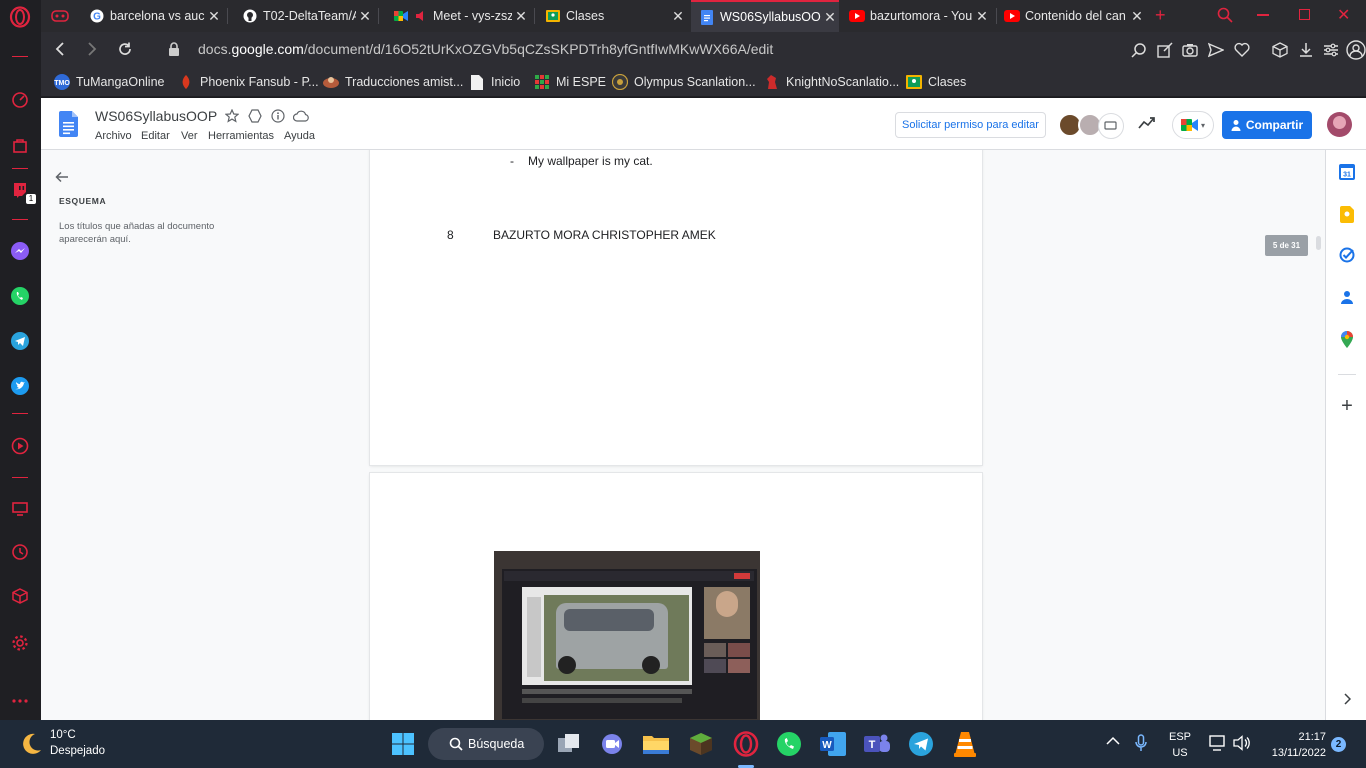  Describe the element at coordinates (1356, 50) in the screenshot. I see `profile-icon` at that location.